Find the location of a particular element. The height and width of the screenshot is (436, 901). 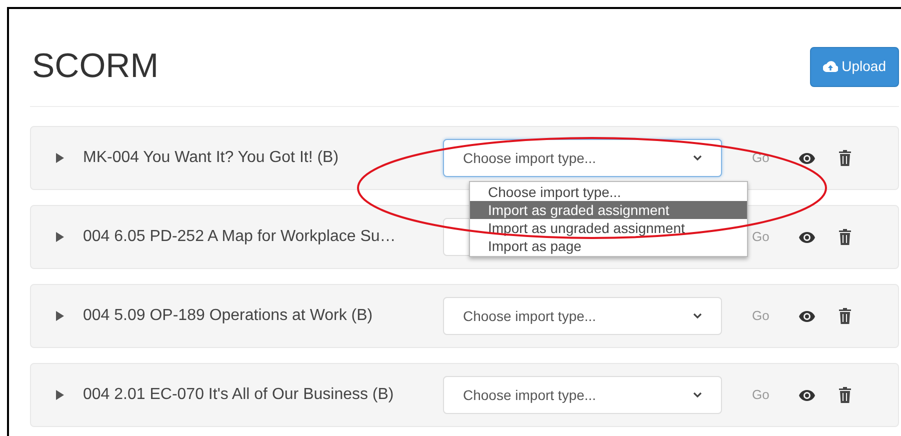

package-title: 004 5.09 OP-189 Operations at Work (B) is located at coordinates (228, 316).